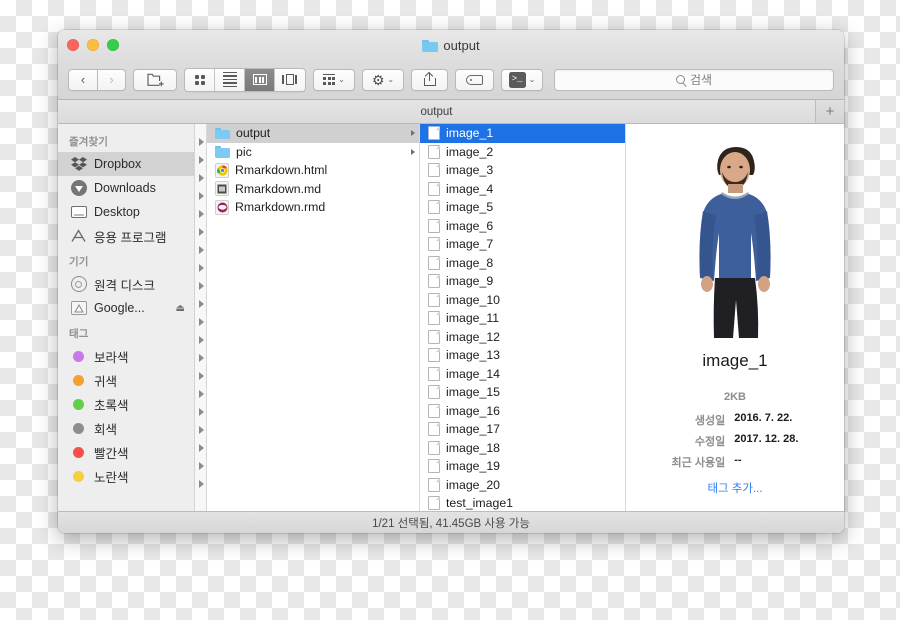 This screenshot has height=620, width=900. What do you see at coordinates (522, 466) in the screenshot?
I see `list-item-image-19: image_19` at bounding box center [522, 466].